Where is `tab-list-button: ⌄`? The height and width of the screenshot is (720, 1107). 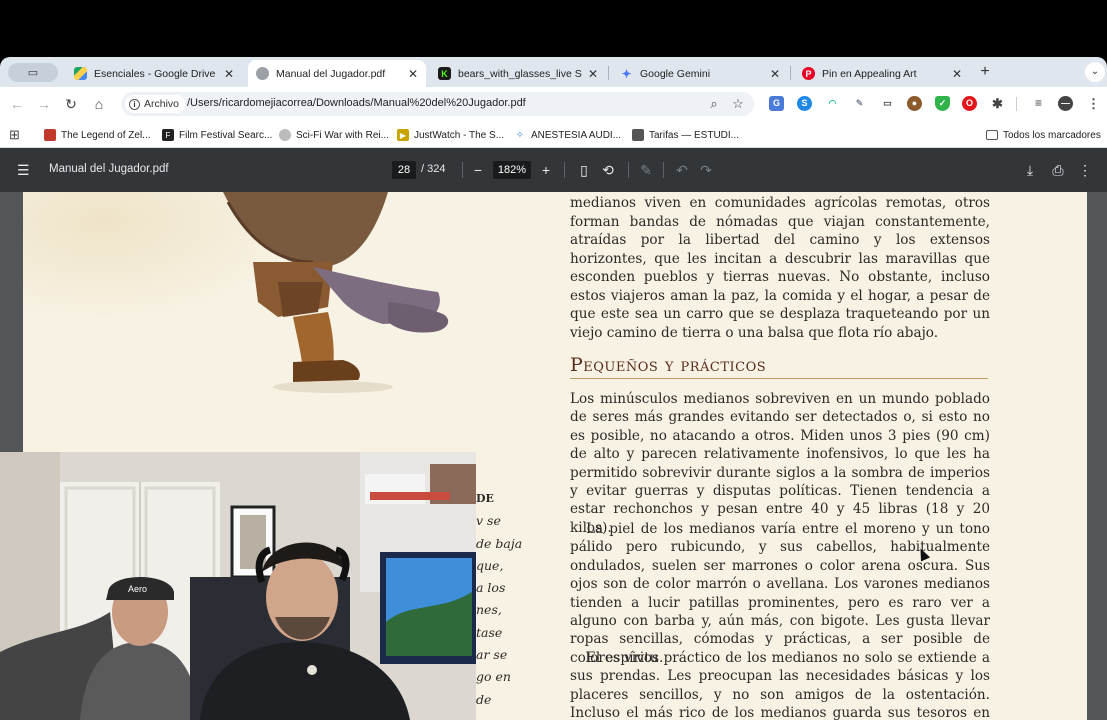 tab-list-button: ⌄ is located at coordinates (1095, 72).